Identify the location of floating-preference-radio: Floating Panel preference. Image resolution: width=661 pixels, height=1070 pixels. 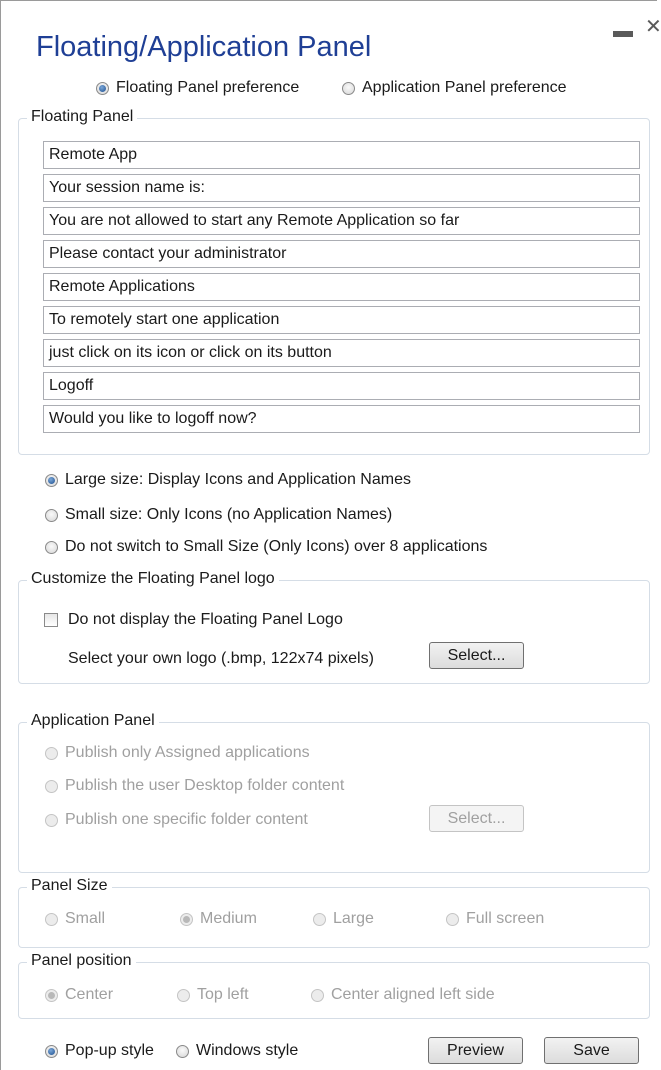
(197, 88).